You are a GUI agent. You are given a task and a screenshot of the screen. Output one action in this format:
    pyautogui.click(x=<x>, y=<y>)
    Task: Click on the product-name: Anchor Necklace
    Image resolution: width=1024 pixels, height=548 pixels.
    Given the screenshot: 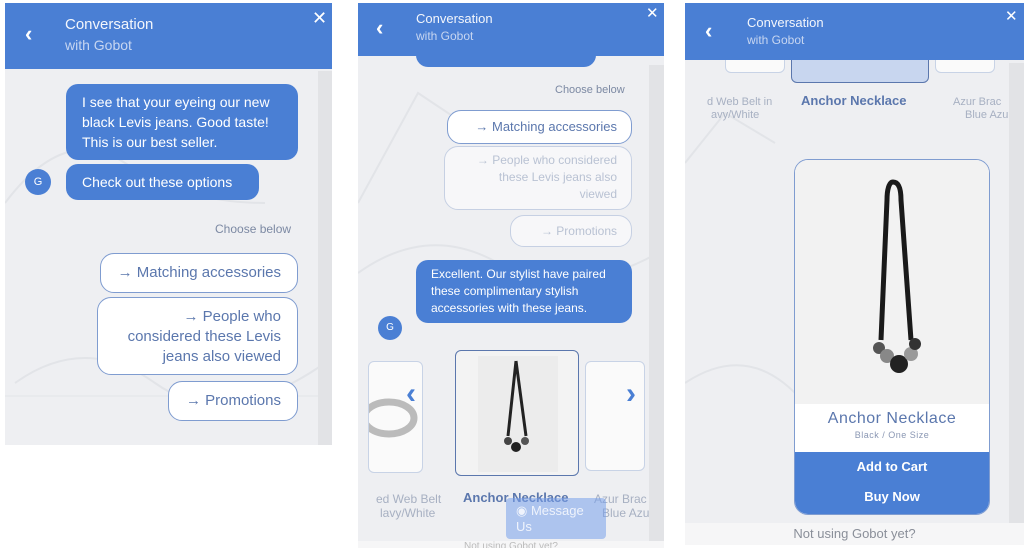 What is the action you would take?
    pyautogui.click(x=892, y=418)
    